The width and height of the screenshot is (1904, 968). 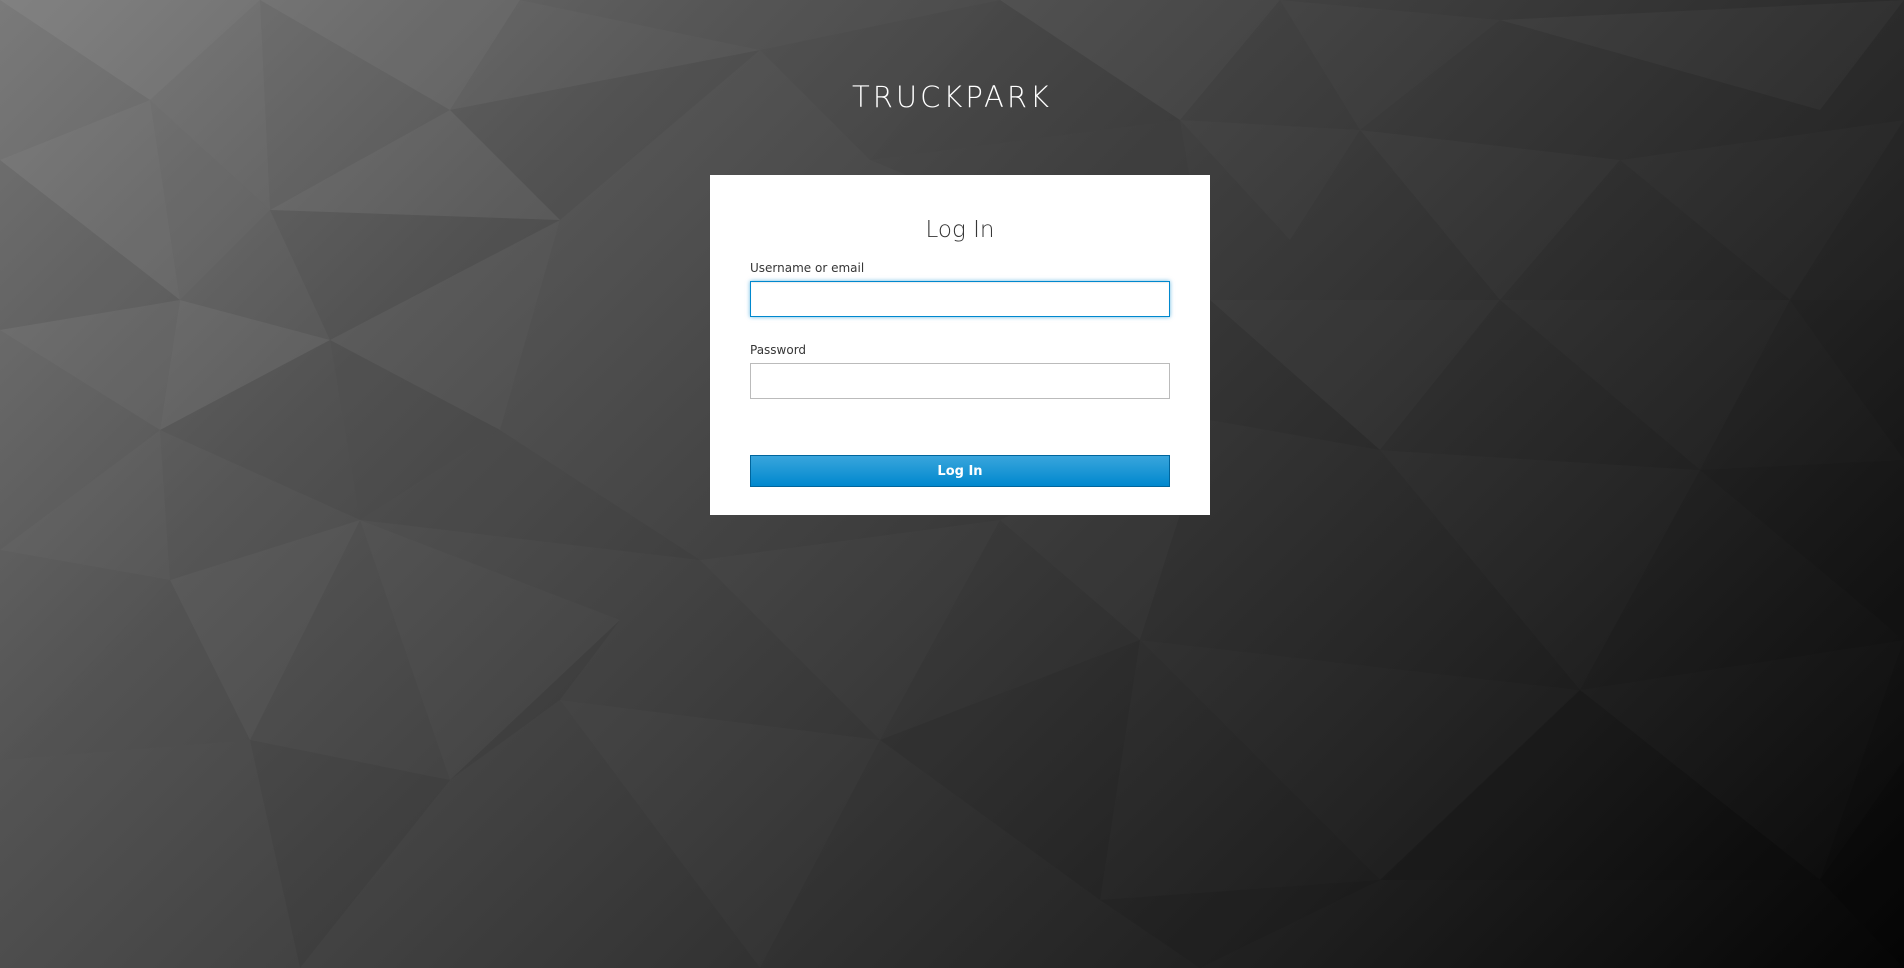 I want to click on login-heading: Log In, so click(x=960, y=230).